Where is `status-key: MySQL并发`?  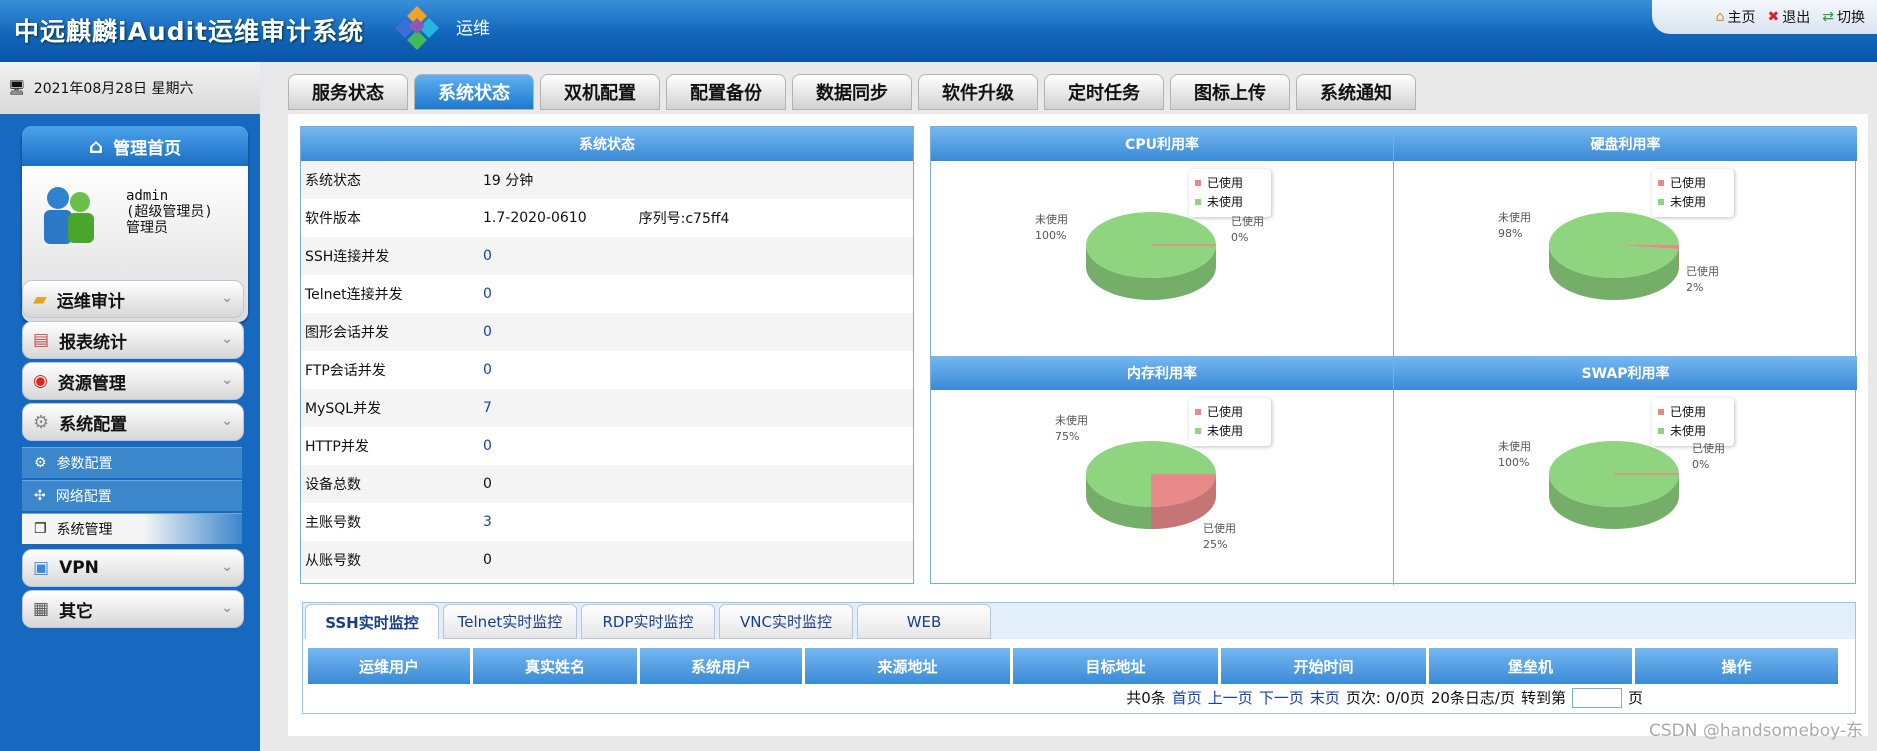 status-key: MySQL并发 is located at coordinates (343, 409).